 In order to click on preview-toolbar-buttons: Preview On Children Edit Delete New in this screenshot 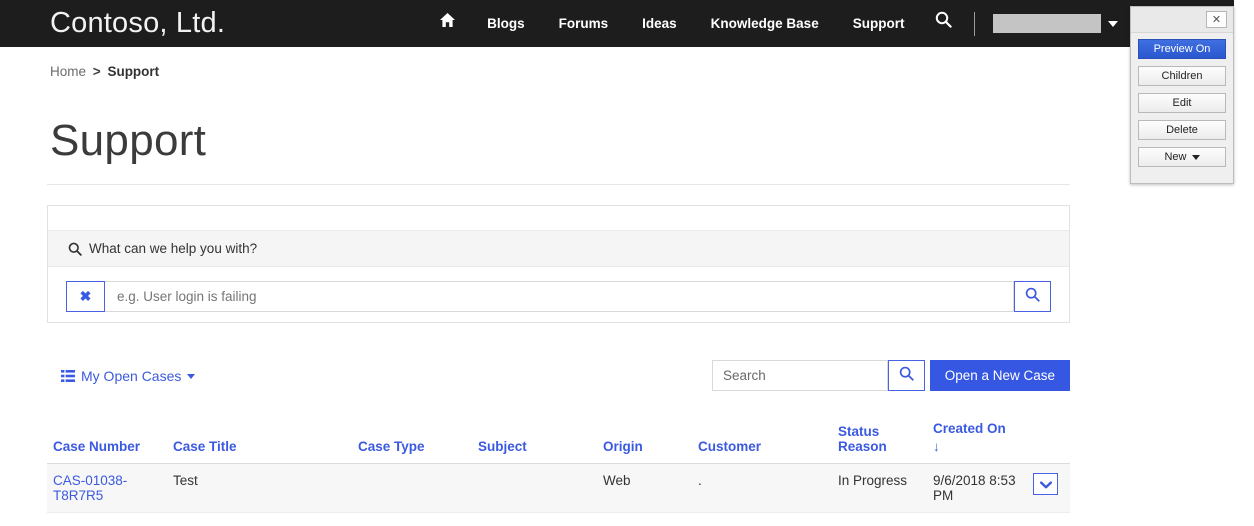, I will do `click(1182, 106)`.